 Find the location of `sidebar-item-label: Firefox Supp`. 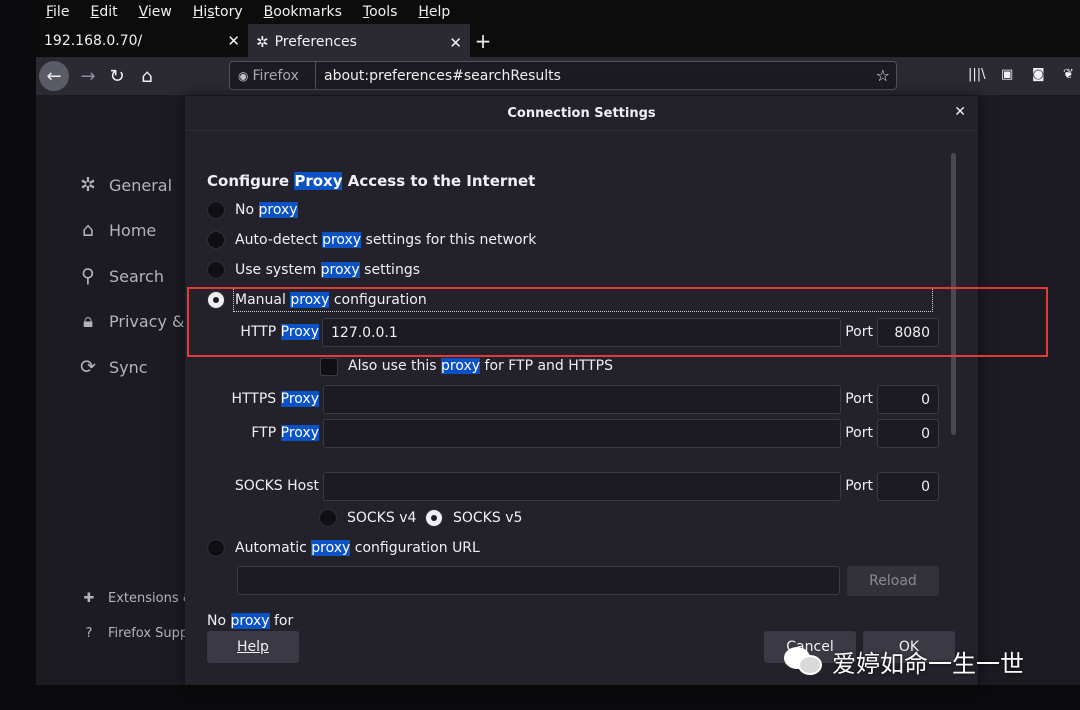

sidebar-item-label: Firefox Supp is located at coordinates (148, 633).